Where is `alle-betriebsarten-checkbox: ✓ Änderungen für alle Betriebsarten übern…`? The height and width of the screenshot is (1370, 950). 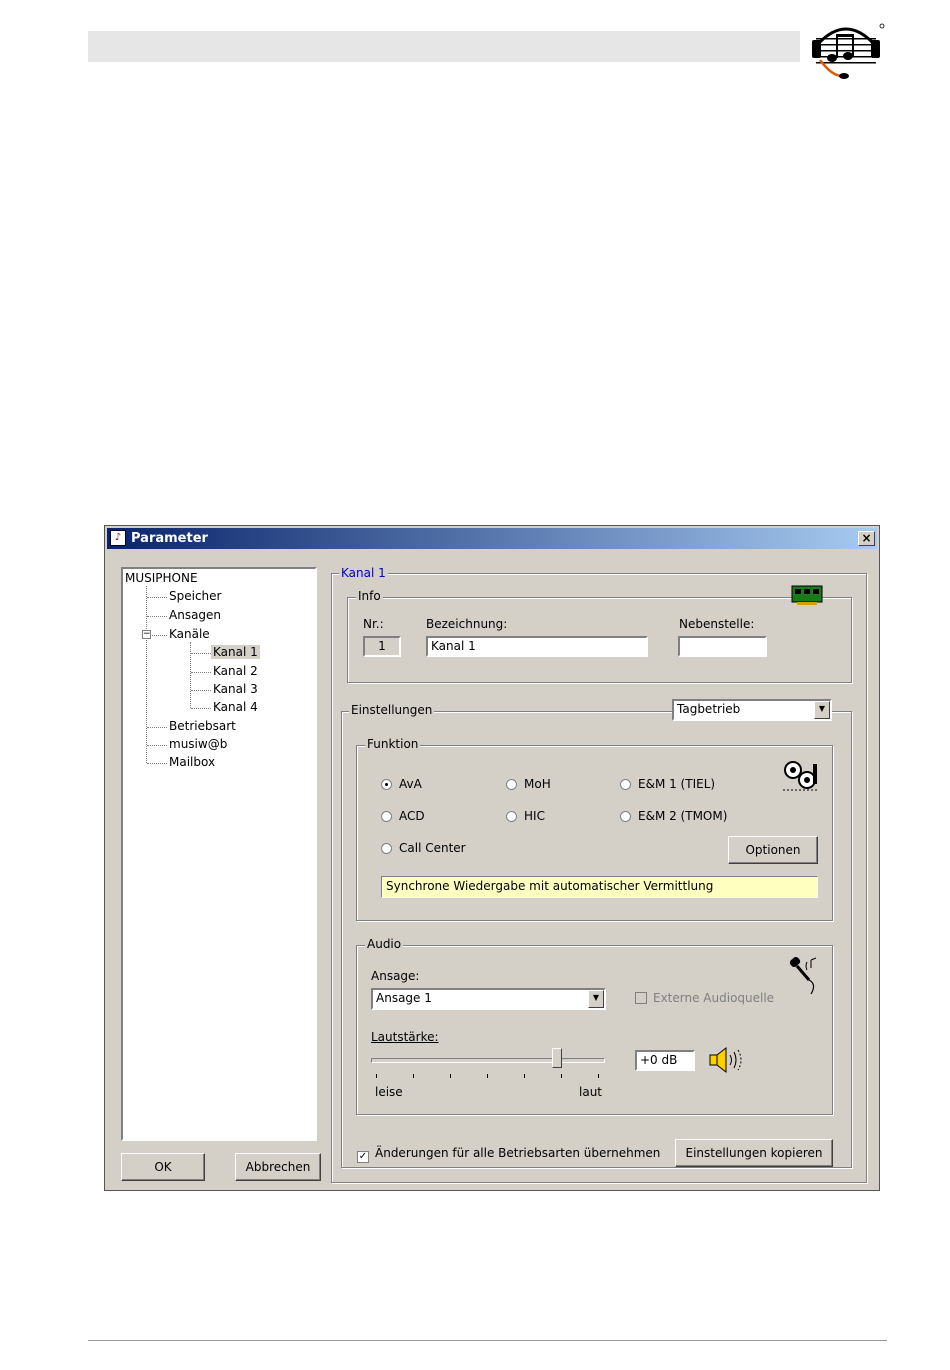
alle-betriebsarten-checkbox: ✓ Änderungen für alle Betriebsarten übern… is located at coordinates (508, 1154).